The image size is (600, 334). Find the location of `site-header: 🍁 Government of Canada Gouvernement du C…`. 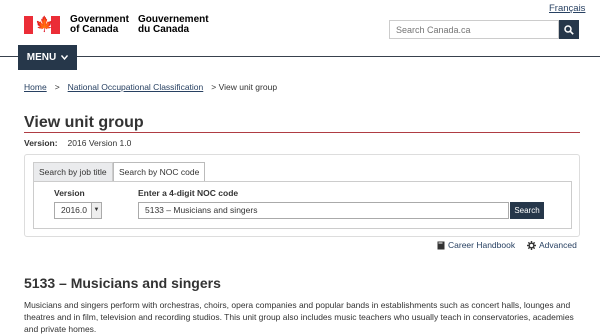

site-header: 🍁 Government of Canada Gouvernement du C… is located at coordinates (300, 22).